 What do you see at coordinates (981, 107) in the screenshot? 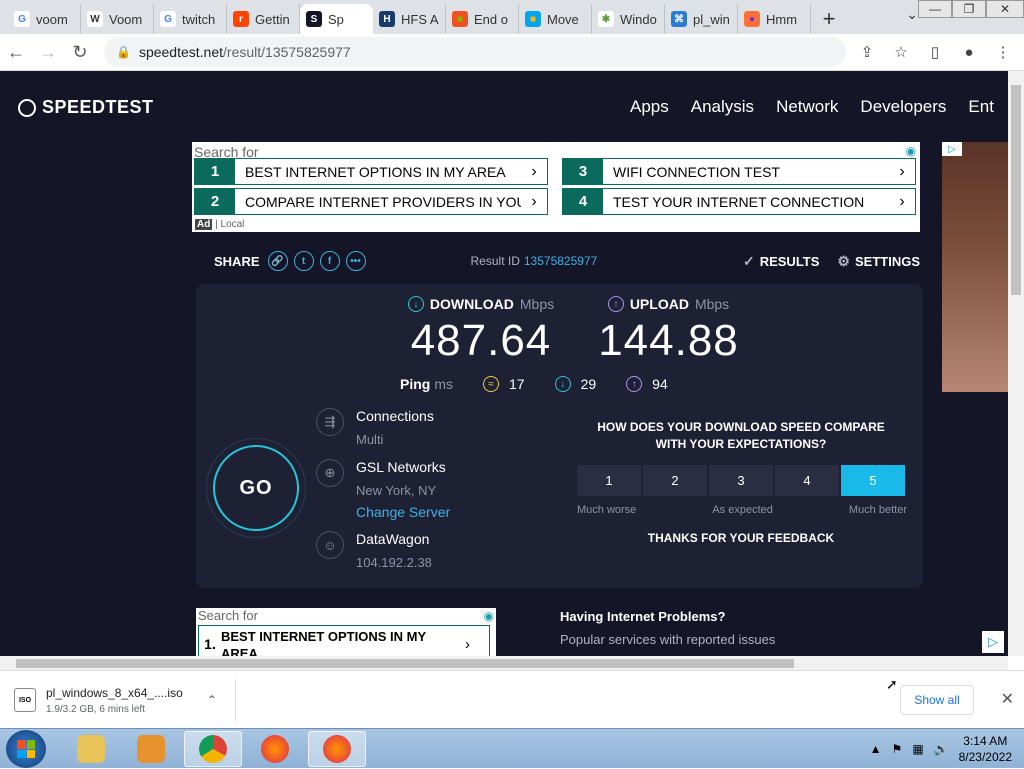
I see `nav-enterprise: Ent` at bounding box center [981, 107].